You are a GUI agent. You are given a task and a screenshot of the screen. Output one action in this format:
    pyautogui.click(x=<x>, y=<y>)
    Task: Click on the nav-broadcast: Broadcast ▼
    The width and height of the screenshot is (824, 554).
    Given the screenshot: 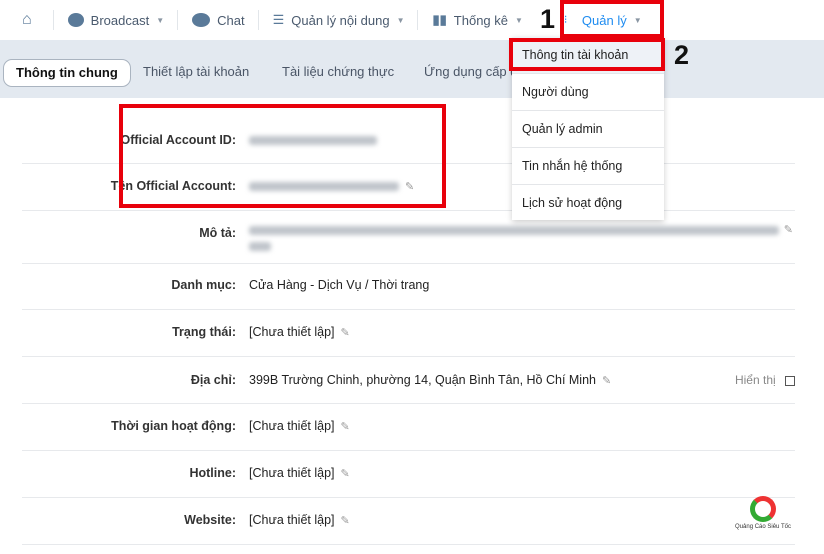 What is the action you would take?
    pyautogui.click(x=116, y=20)
    